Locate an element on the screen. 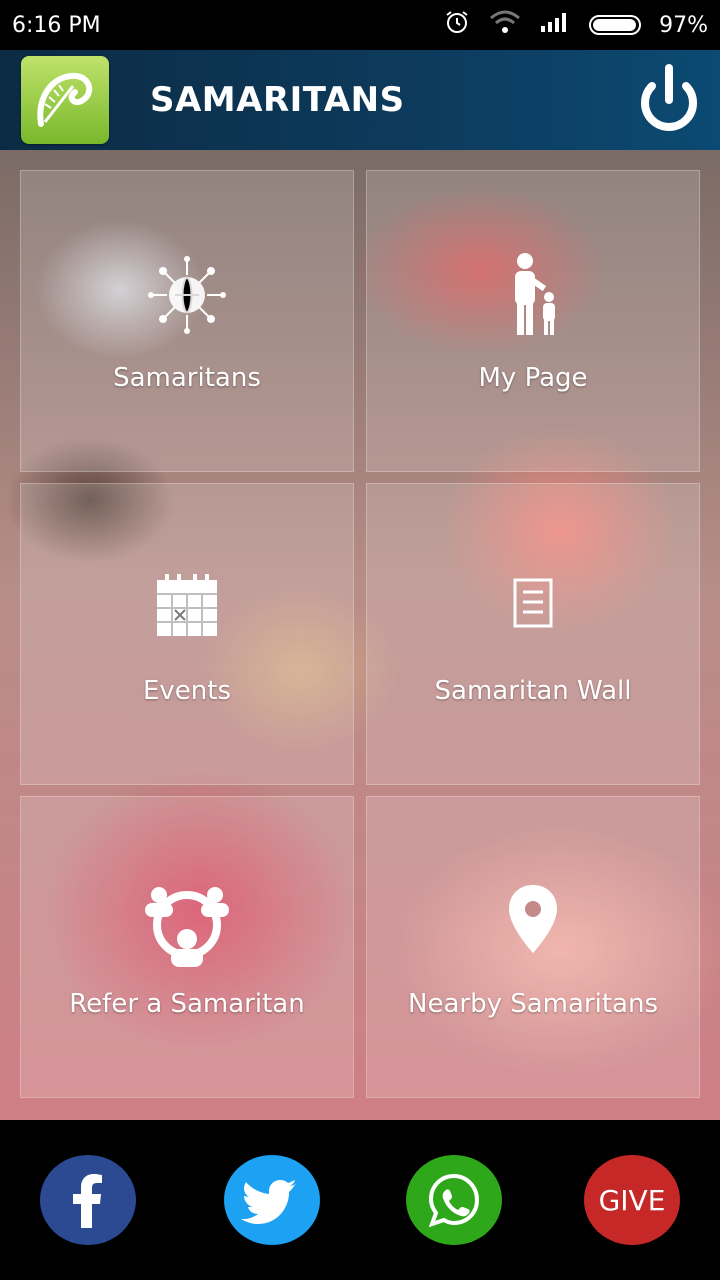 This screenshot has height=1280, width=720. wifi-icon is located at coordinates (505, 25).